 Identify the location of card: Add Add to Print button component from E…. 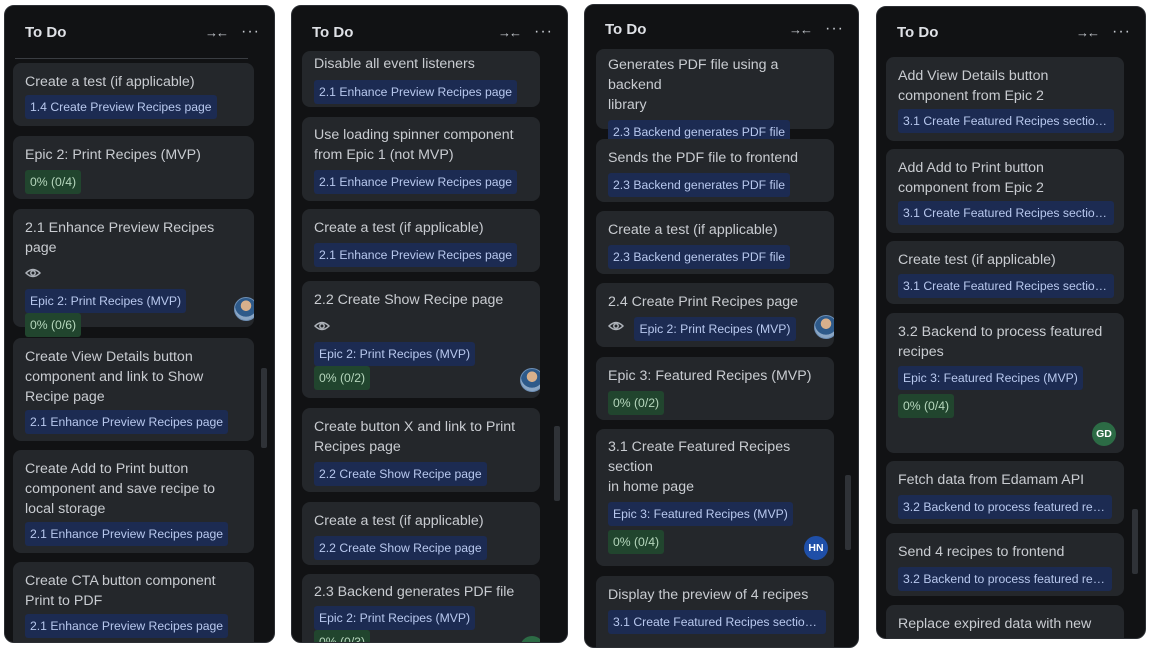
(1005, 191).